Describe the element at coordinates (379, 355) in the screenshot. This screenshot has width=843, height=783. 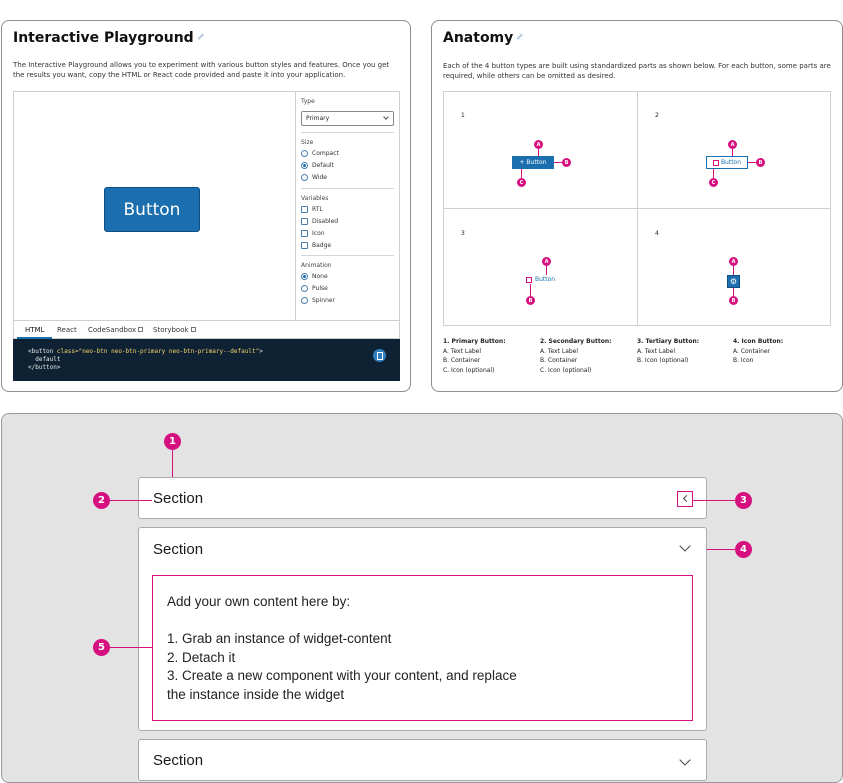
I see `copy-icon` at that location.